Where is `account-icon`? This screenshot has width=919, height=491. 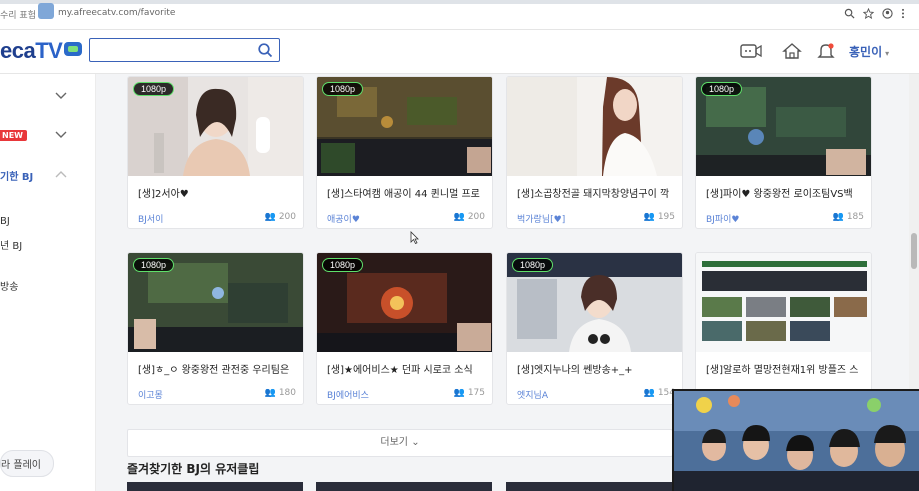 account-icon is located at coordinates (887, 13).